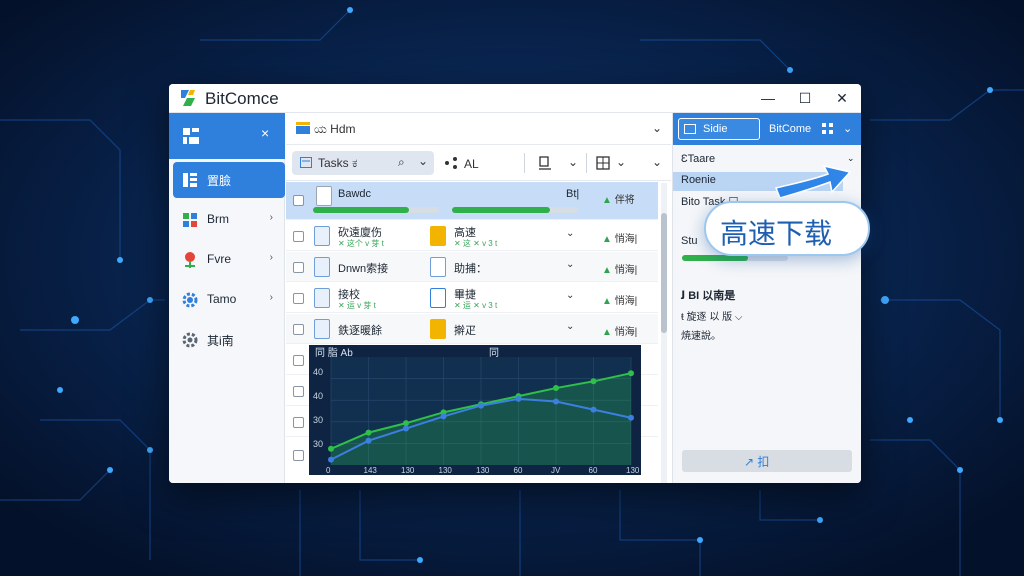  What do you see at coordinates (573, 194) in the screenshot?
I see `task-extra: Bt|` at bounding box center [573, 194].